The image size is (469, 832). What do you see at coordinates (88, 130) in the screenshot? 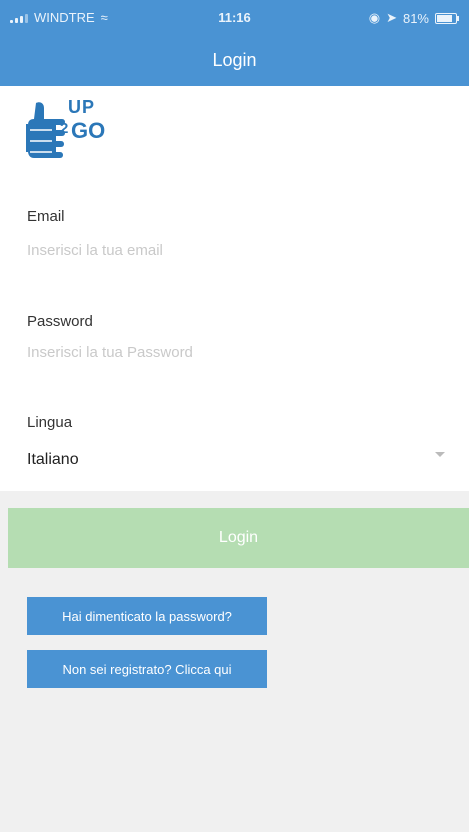
I see `logo-text-go: GO` at bounding box center [88, 130].